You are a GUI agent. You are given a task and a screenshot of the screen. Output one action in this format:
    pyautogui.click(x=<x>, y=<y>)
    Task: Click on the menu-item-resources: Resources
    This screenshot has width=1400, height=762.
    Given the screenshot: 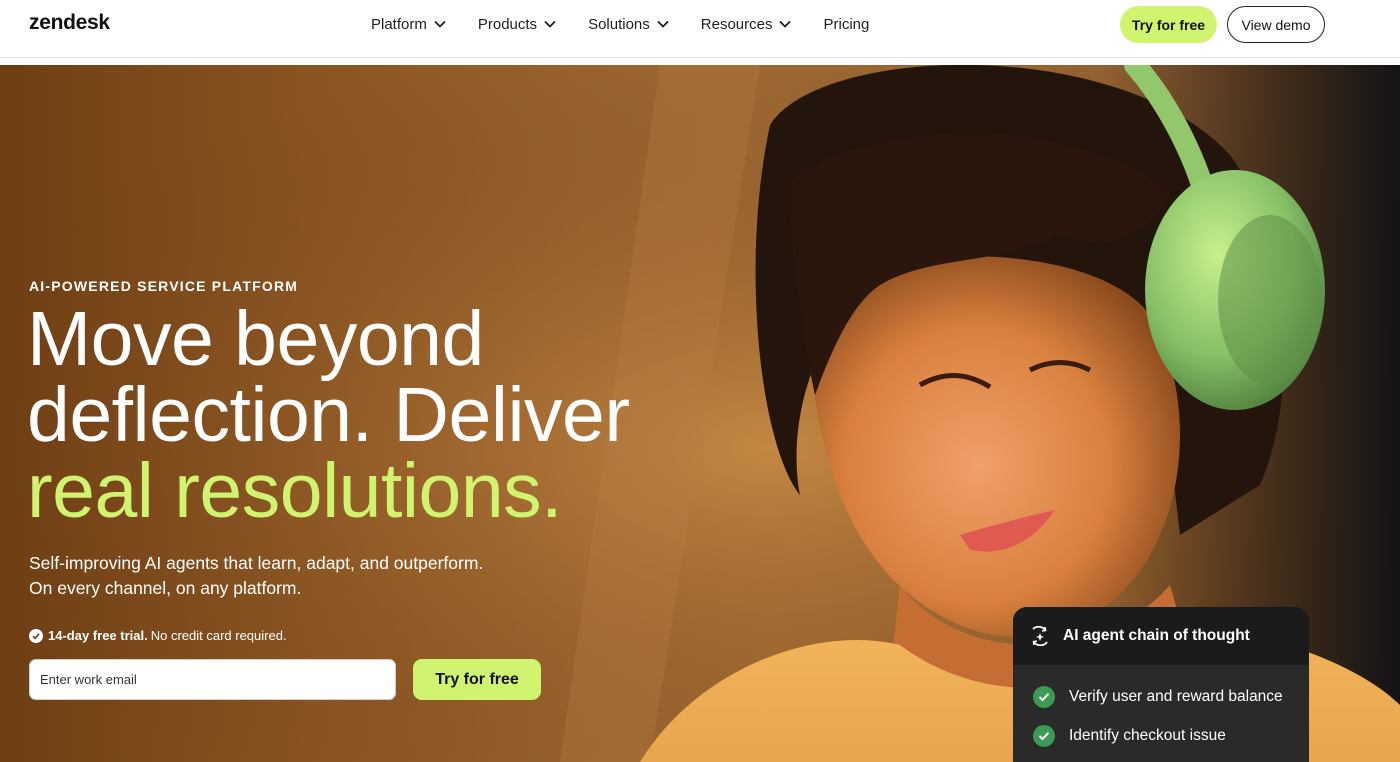 What is the action you would take?
    pyautogui.click(x=746, y=24)
    